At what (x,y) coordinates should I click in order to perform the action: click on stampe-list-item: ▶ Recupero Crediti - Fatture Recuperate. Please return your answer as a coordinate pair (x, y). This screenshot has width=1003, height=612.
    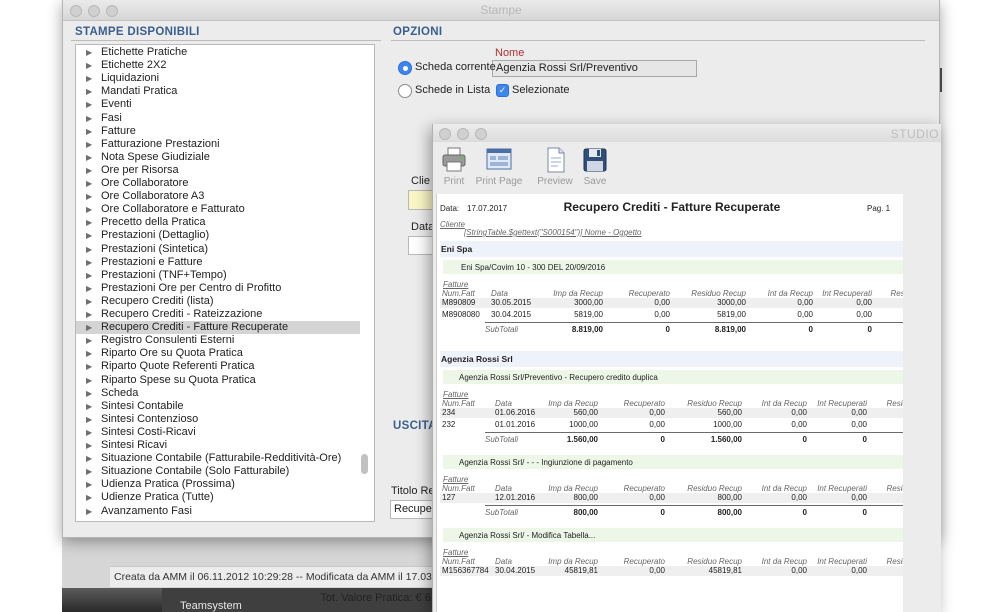
    Looking at the image, I should click on (218, 328).